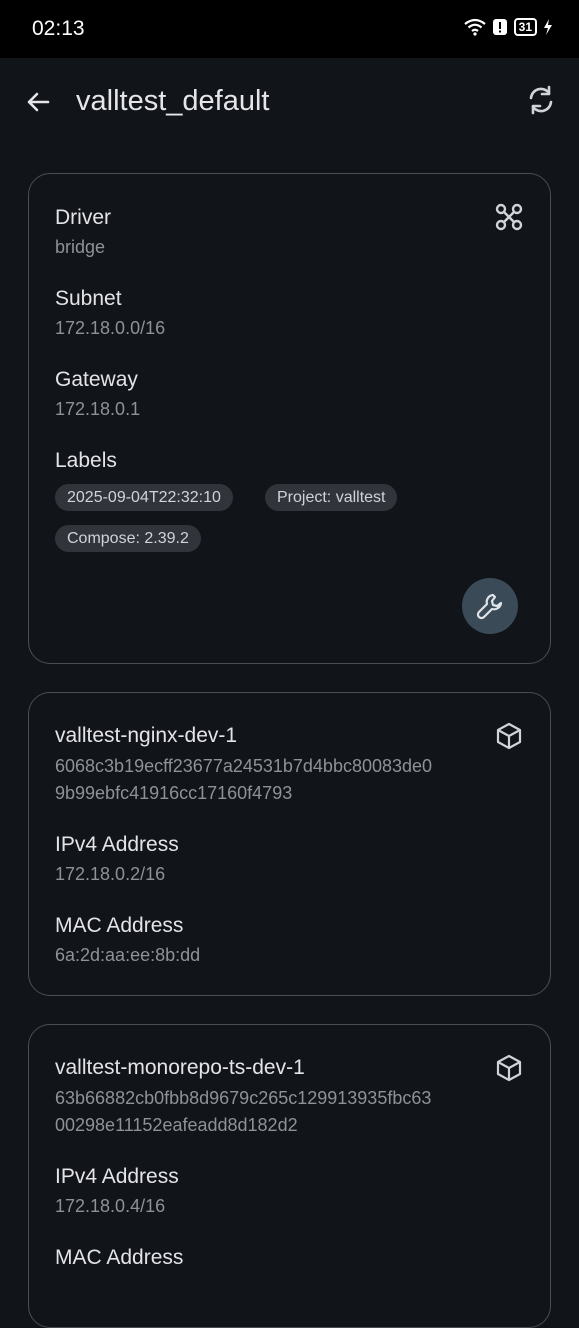  What do you see at coordinates (128, 955) in the screenshot?
I see `mac-value: 6a:2d:aa:ee:8b:dd` at bounding box center [128, 955].